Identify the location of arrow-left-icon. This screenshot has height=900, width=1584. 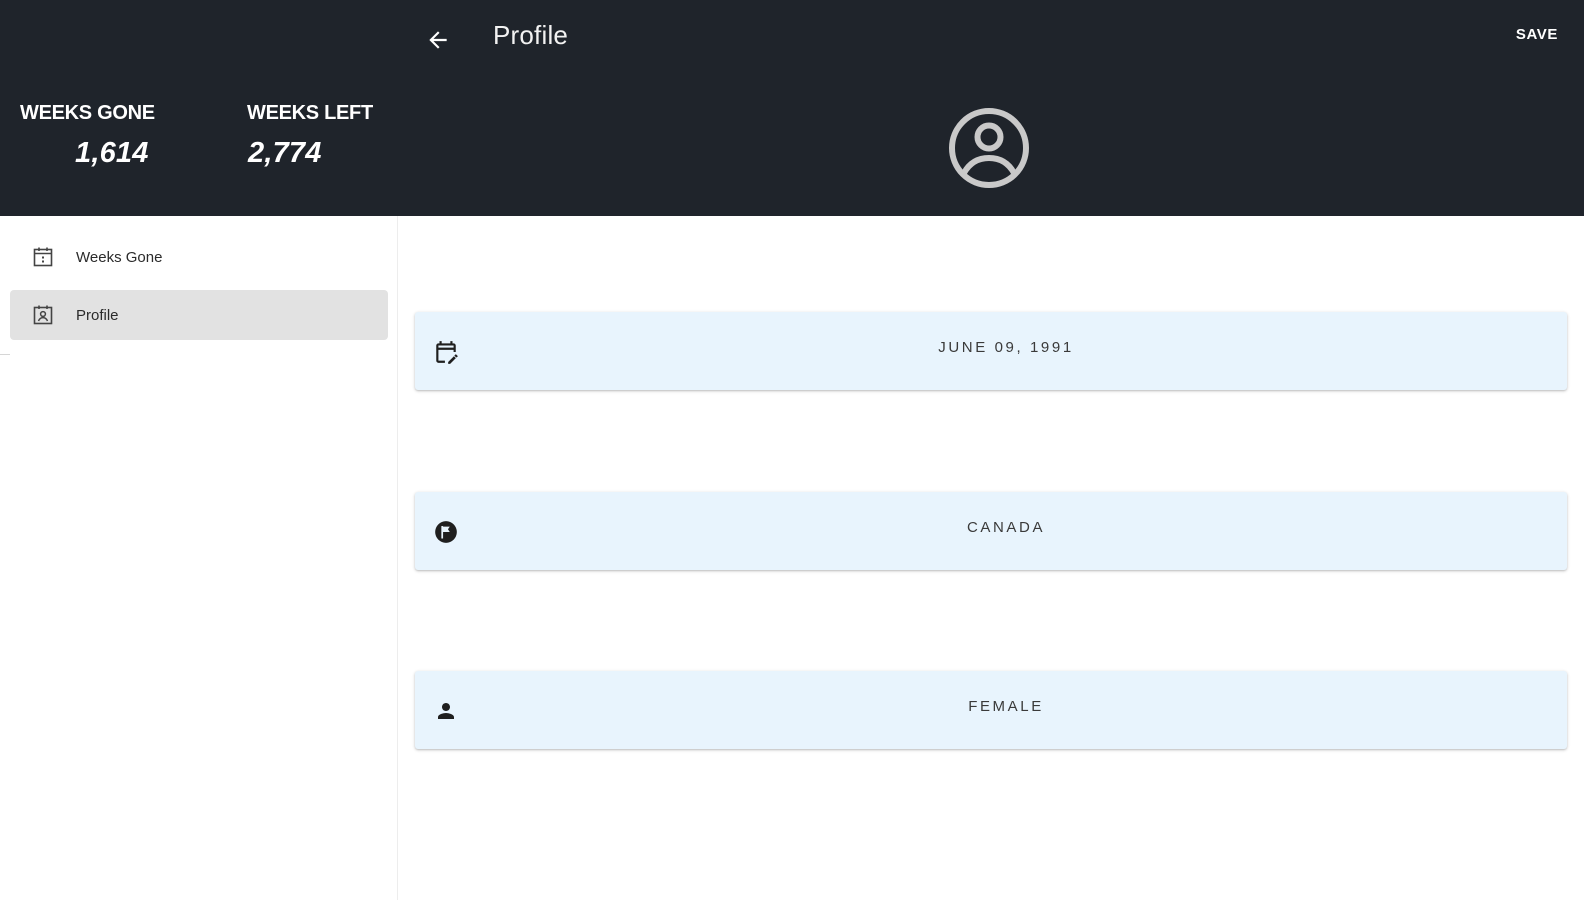
(438, 40).